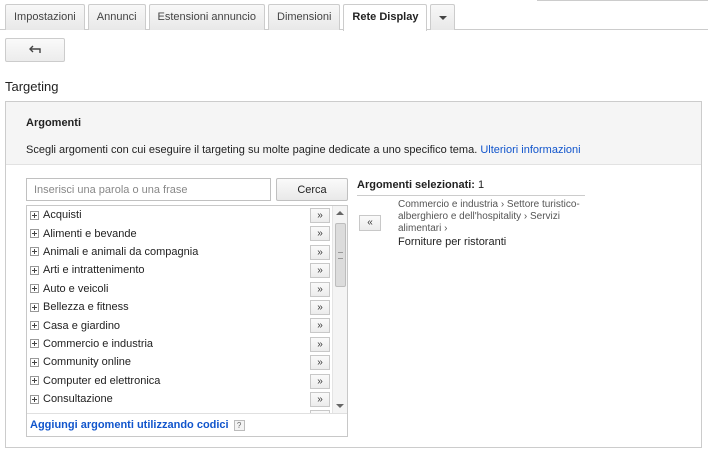 The image size is (708, 449). What do you see at coordinates (90, 233) in the screenshot?
I see `topic-label: Alimenti e bevande` at bounding box center [90, 233].